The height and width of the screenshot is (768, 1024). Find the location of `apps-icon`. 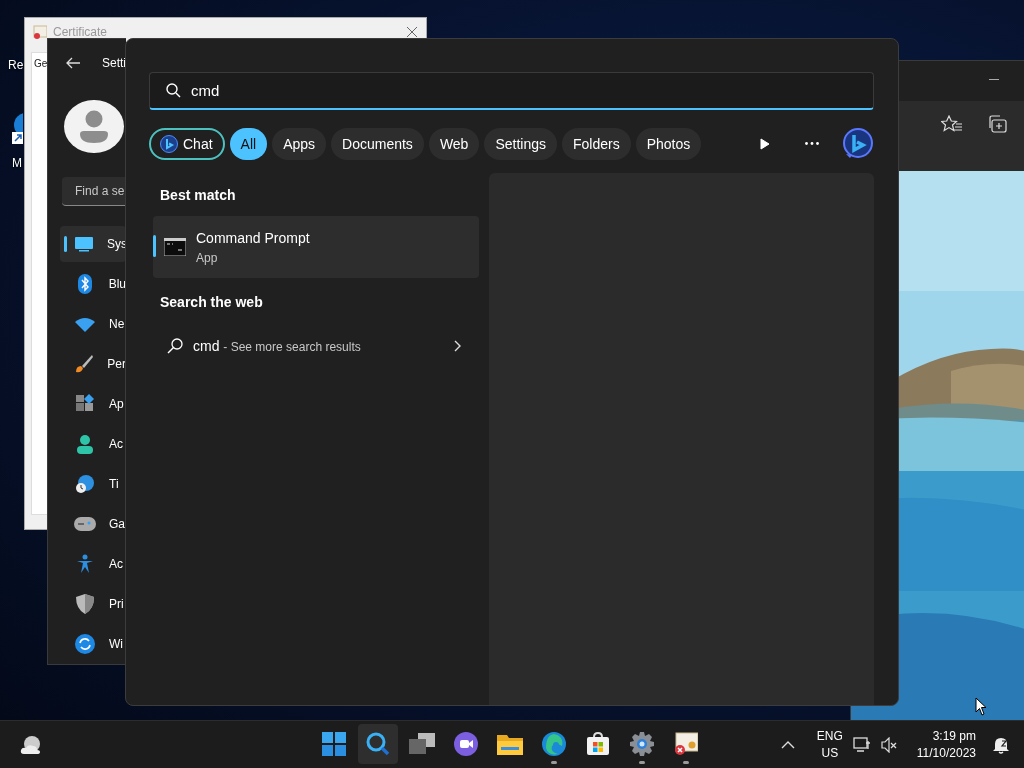

apps-icon is located at coordinates (85, 404).